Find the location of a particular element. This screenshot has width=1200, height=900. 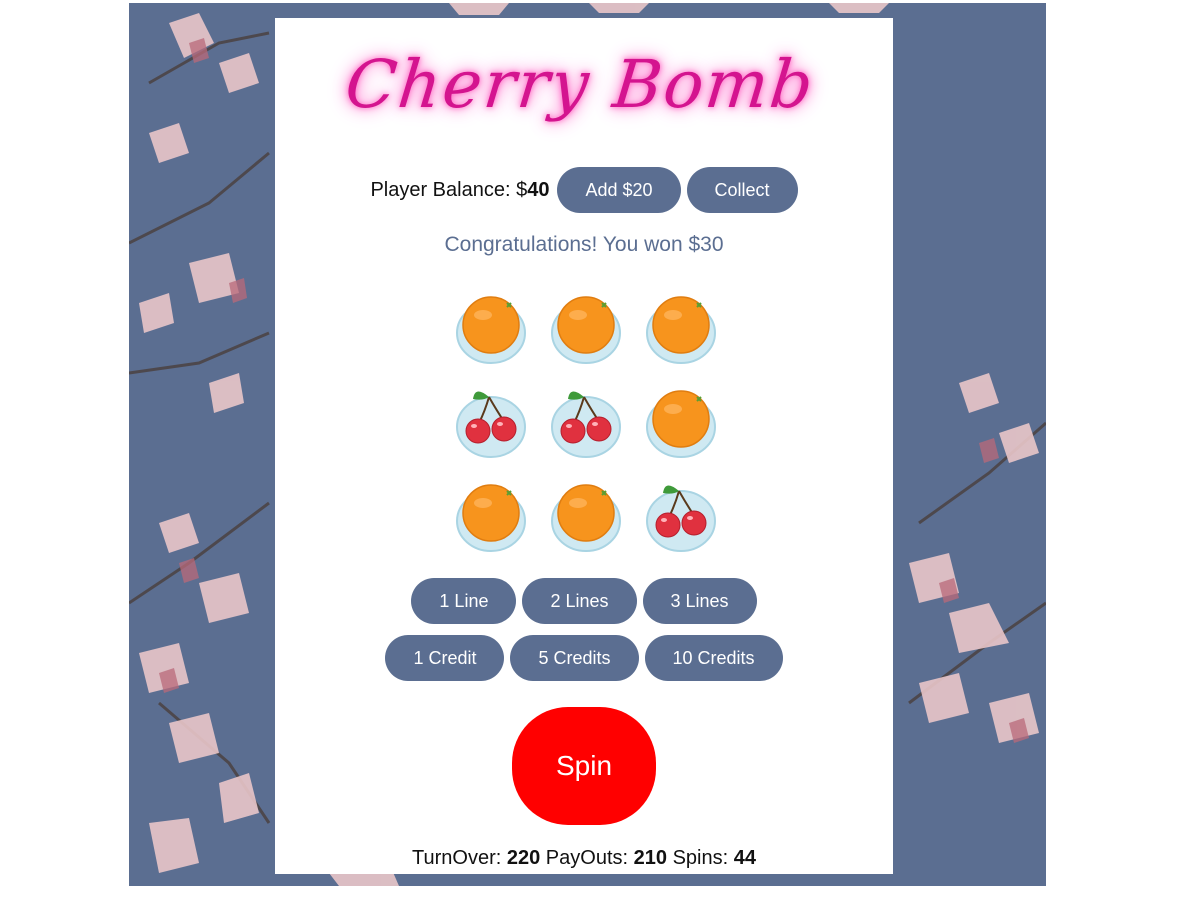

credits-selector: 1 Credit 5 Credits 10 Credits is located at coordinates (584, 658).